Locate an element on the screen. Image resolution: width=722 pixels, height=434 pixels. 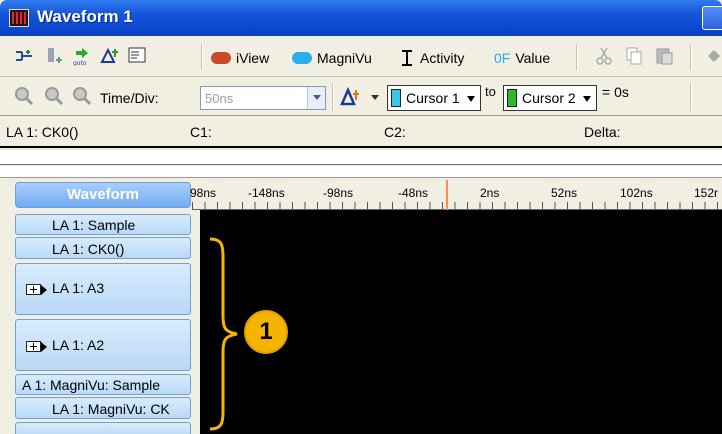
magnivu-button: MagniVu is located at coordinates (332, 58).